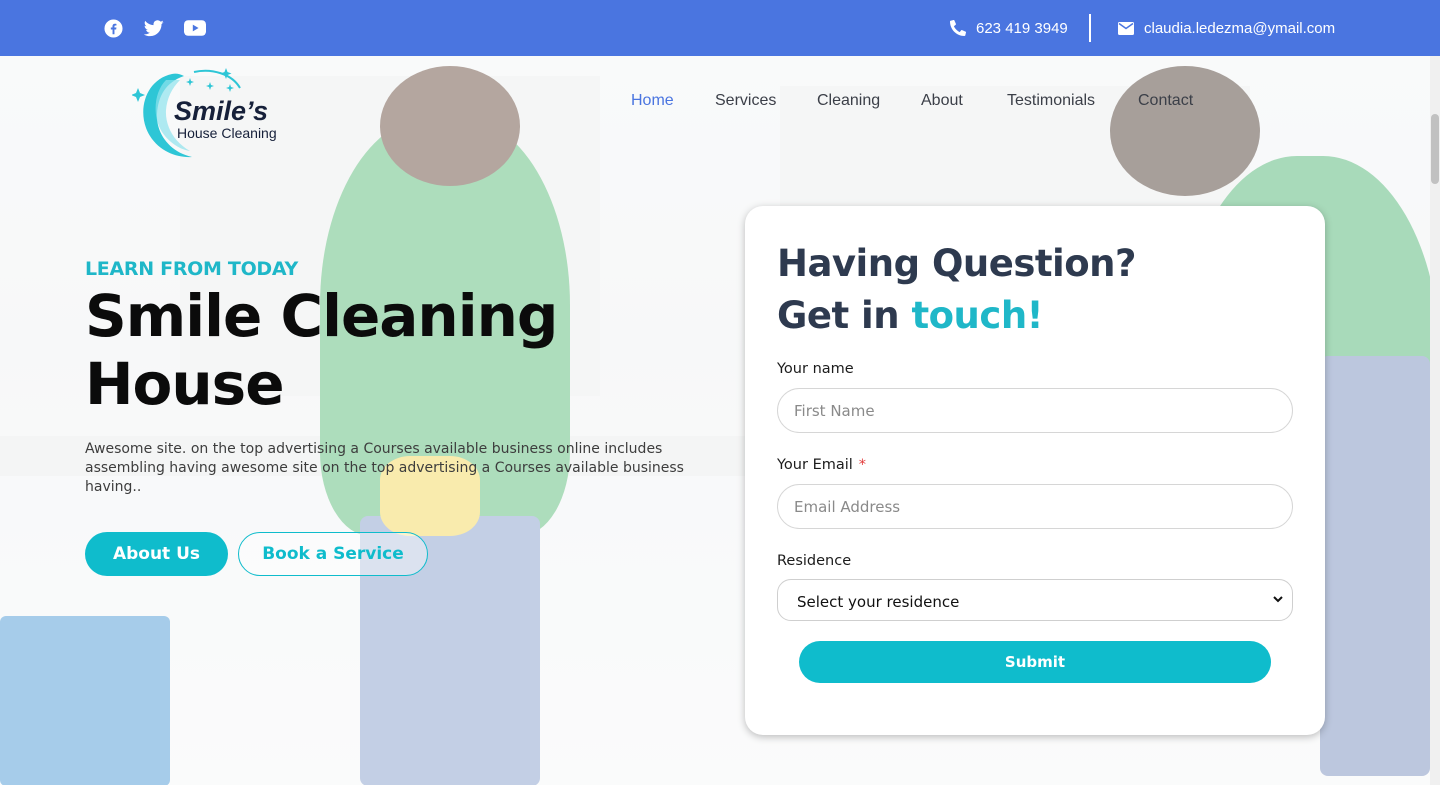 This screenshot has height=785, width=1440. Describe the element at coordinates (814, 561) in the screenshot. I see `residence-label: Residence` at that location.